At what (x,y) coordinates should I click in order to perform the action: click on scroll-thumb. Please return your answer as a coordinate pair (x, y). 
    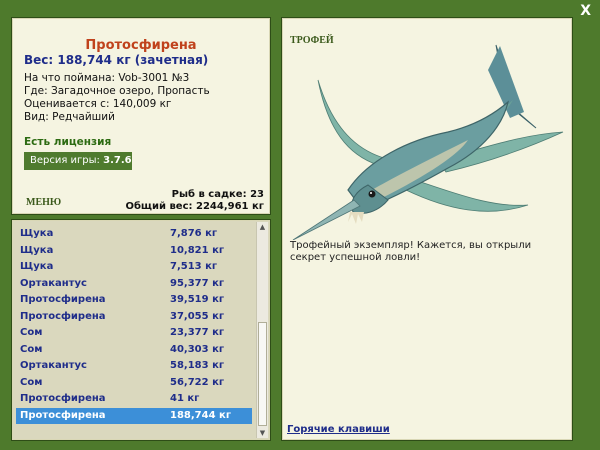
    Looking at the image, I should click on (262, 374).